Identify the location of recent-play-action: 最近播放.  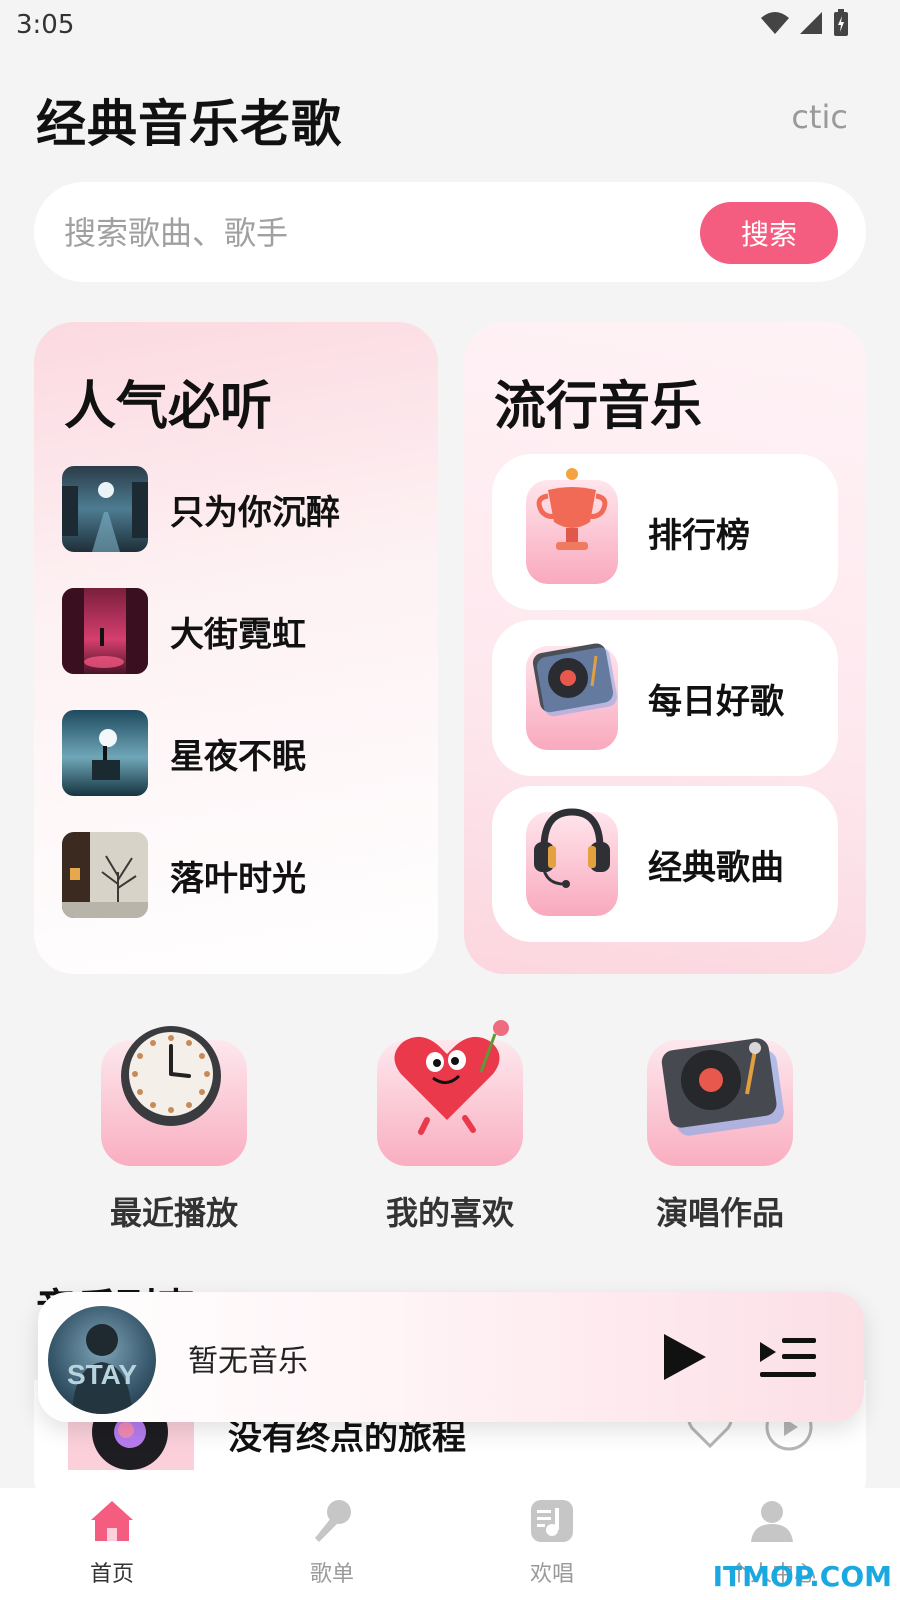
(174, 1130).